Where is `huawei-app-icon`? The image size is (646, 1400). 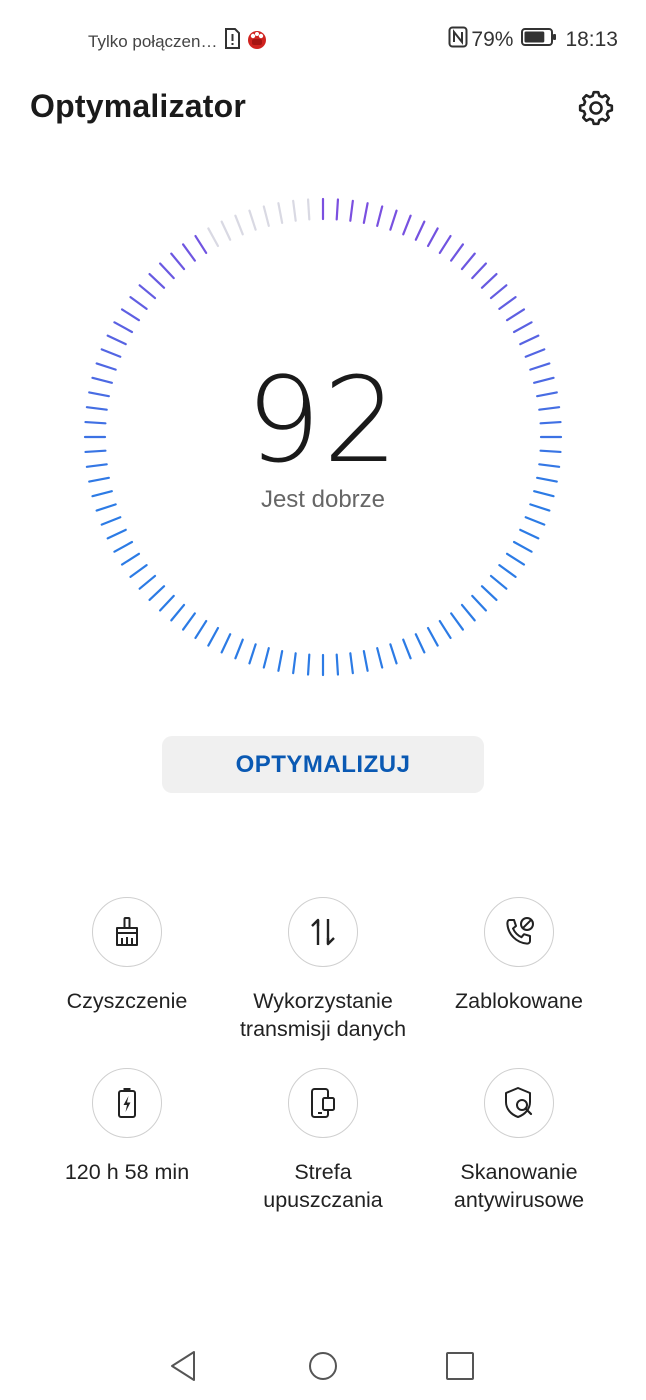
huawei-app-icon is located at coordinates (257, 42).